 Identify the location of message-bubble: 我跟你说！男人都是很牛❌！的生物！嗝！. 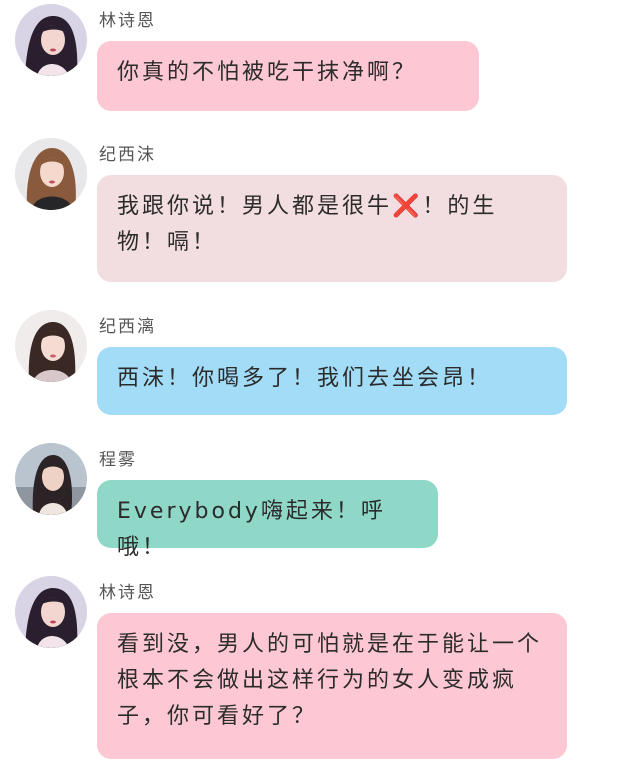
(332, 228).